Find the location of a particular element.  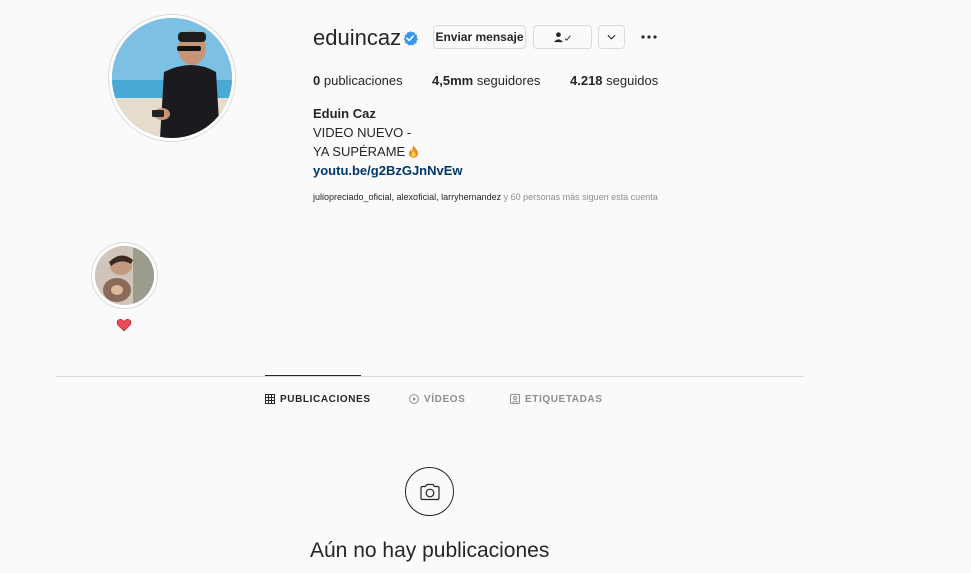

bio-line: VIDEO NUEVO - is located at coordinates (362, 132).